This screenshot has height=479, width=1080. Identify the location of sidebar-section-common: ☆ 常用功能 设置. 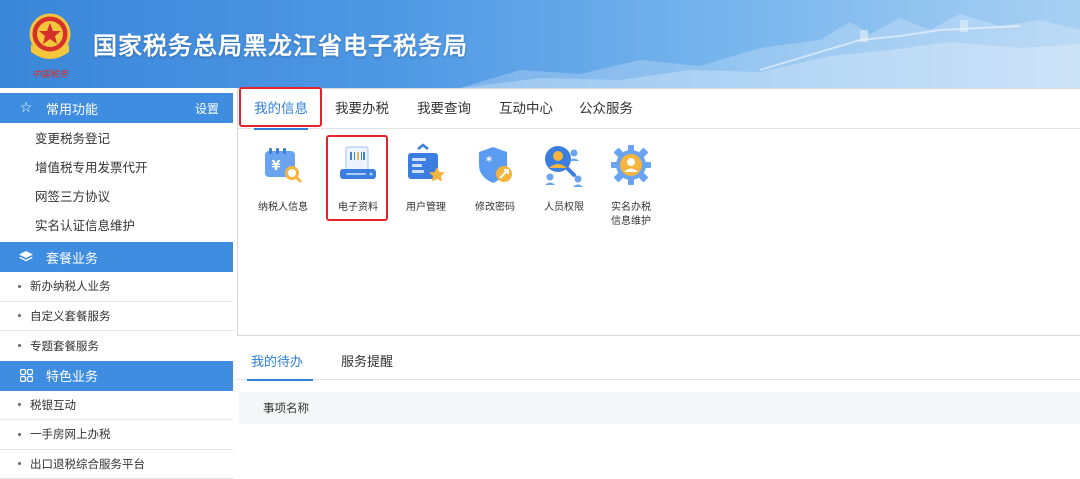
(116, 108).